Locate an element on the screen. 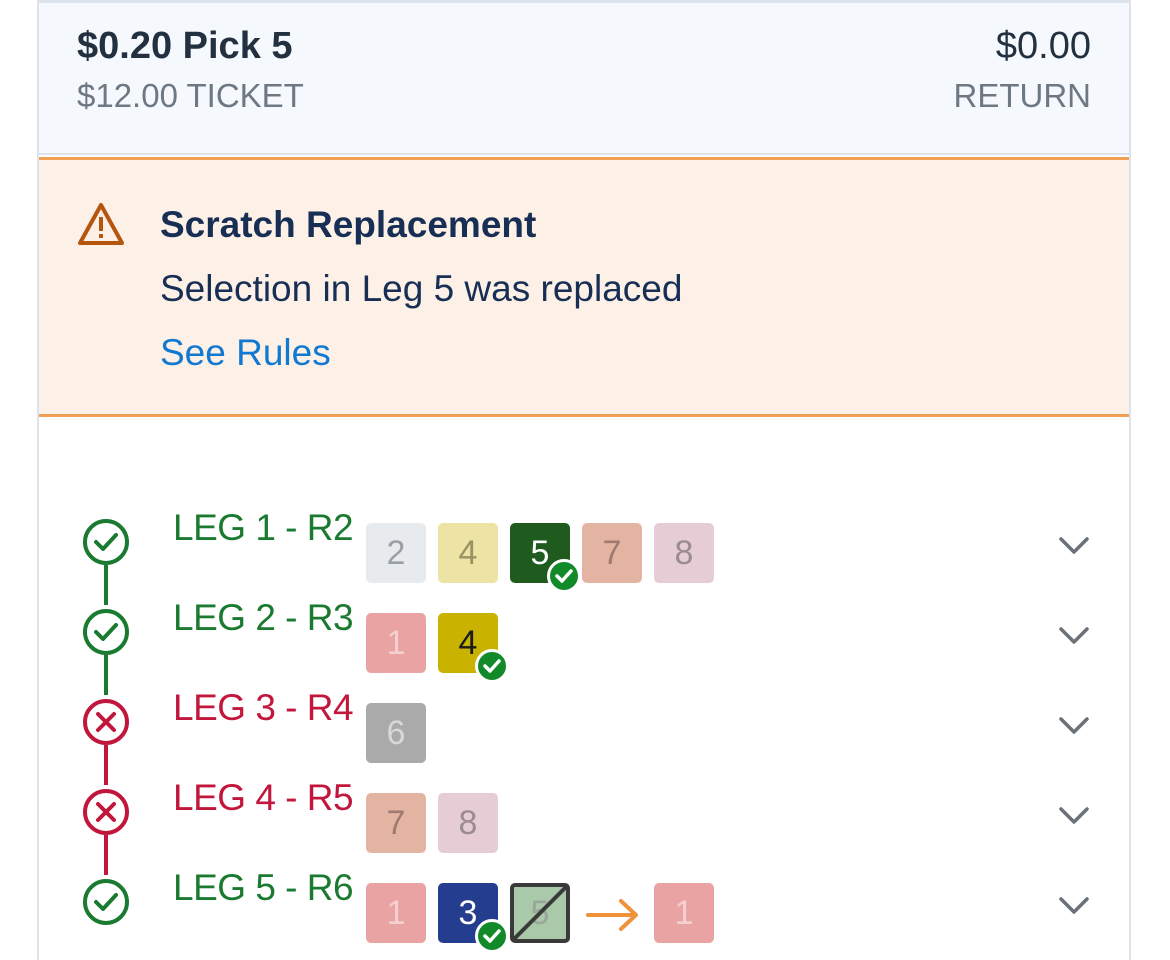 The width and height of the screenshot is (1170, 960). alert-message: Selection in Leg 5 was replaced is located at coordinates (421, 288).